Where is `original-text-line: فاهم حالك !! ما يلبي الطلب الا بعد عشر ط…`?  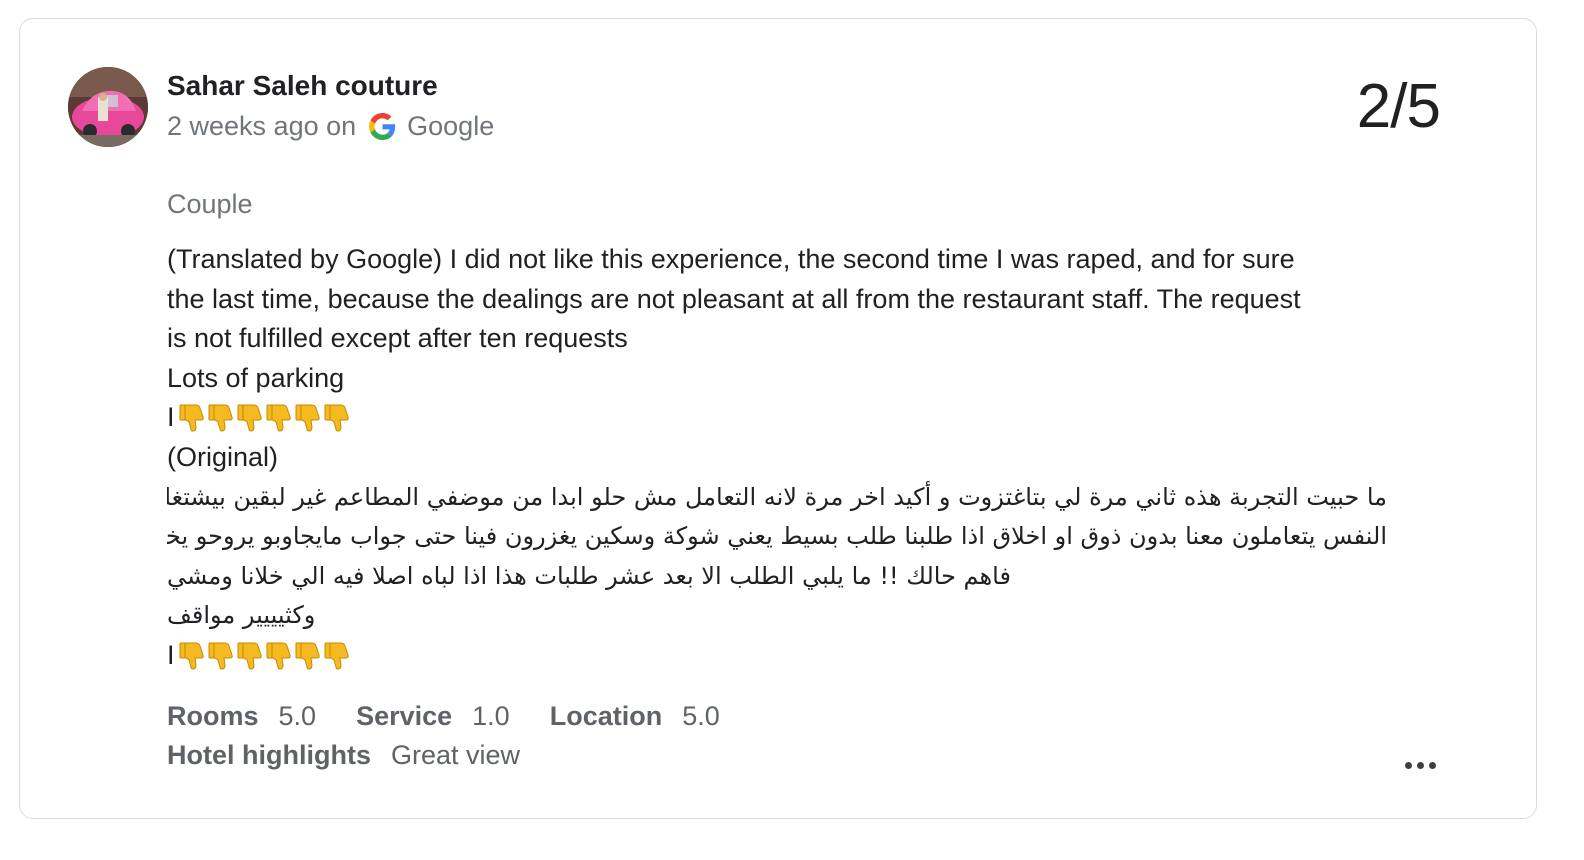
original-text-line: فاهم حالك !! ما يلبي الطلب الا بعد عشر ط… is located at coordinates (589, 575).